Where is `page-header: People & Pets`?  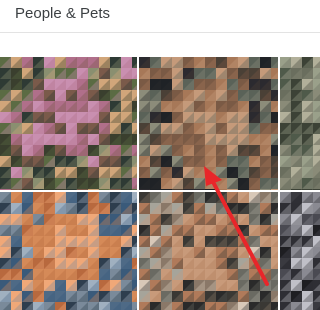
page-header: People & Pets is located at coordinates (160, 16).